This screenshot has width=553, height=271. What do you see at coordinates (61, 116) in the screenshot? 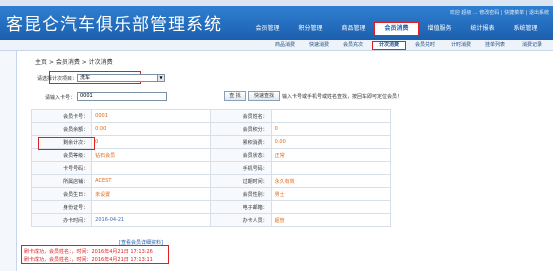
I see `info-label: 会员卡号：` at bounding box center [61, 116].